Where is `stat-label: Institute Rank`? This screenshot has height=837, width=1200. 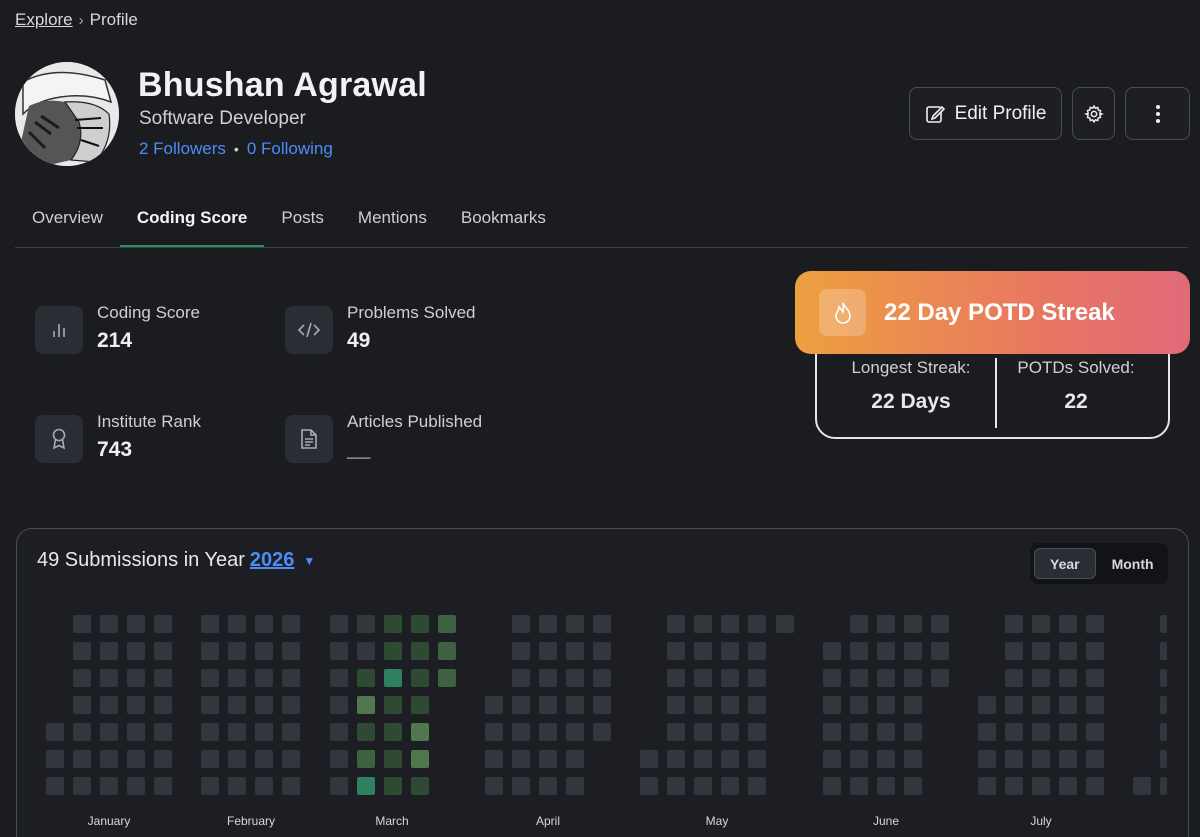 stat-label: Institute Rank is located at coordinates (149, 421).